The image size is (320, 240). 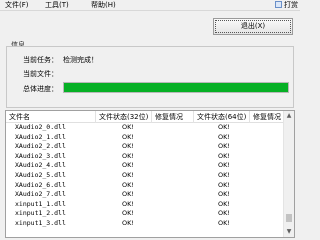 I want to click on table-row: XAudio2_0.dll OK! OK!, so click(x=145, y=128).